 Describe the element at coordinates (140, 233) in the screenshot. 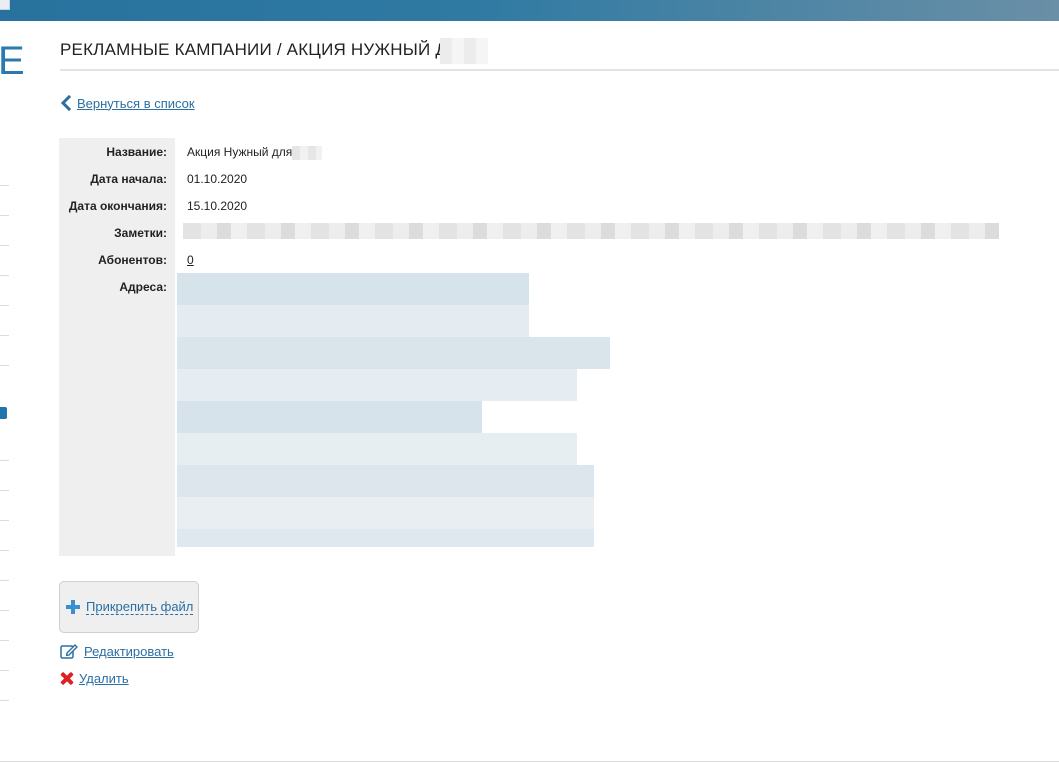

I see `notes-label: Заметки:` at that location.